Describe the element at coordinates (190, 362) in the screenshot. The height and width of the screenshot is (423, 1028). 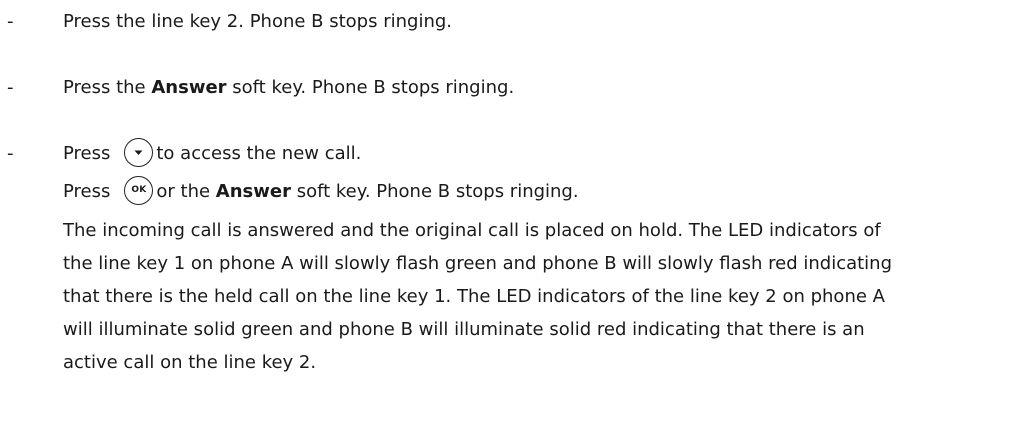
I see `paragraph-line: active call on the line key 2.` at that location.